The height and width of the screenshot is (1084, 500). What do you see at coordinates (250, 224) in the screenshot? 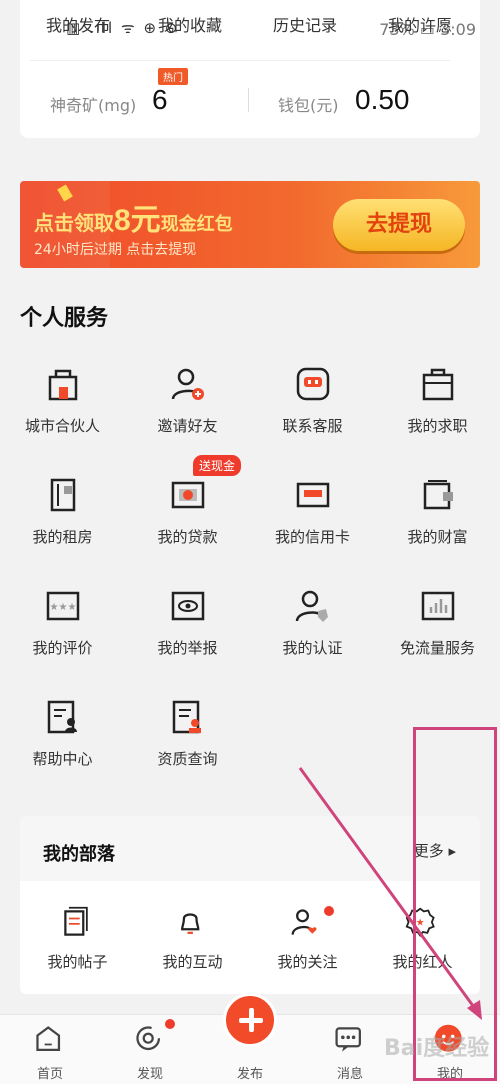
I see `cash-bonus-banner: 点击领取8元现金红包 24小时后过期 点击去提现 去提现` at bounding box center [250, 224].